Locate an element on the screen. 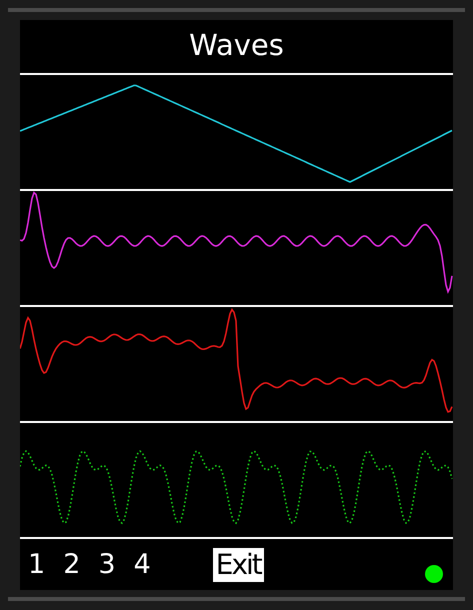 Image resolution: width=473 pixels, height=610 pixels. channel-button: 2 is located at coordinates (71, 564).